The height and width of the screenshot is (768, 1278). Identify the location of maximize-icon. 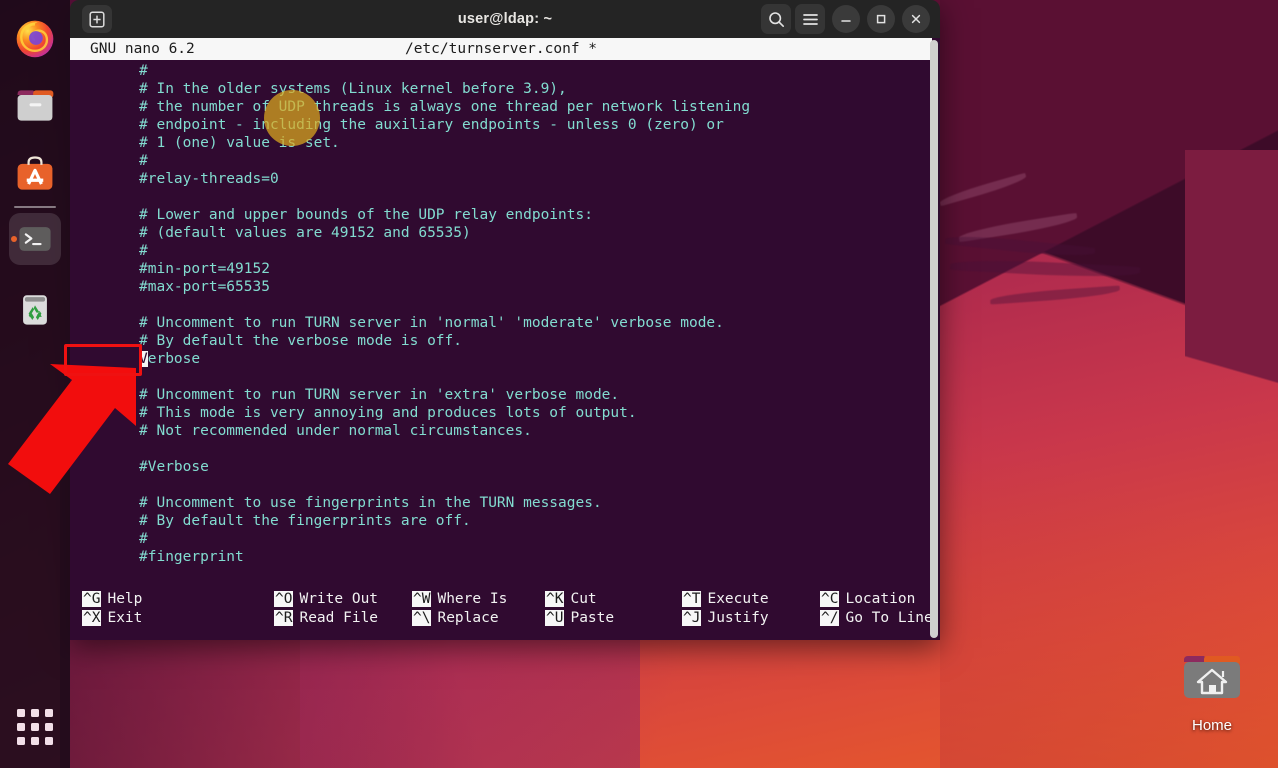
(881, 19).